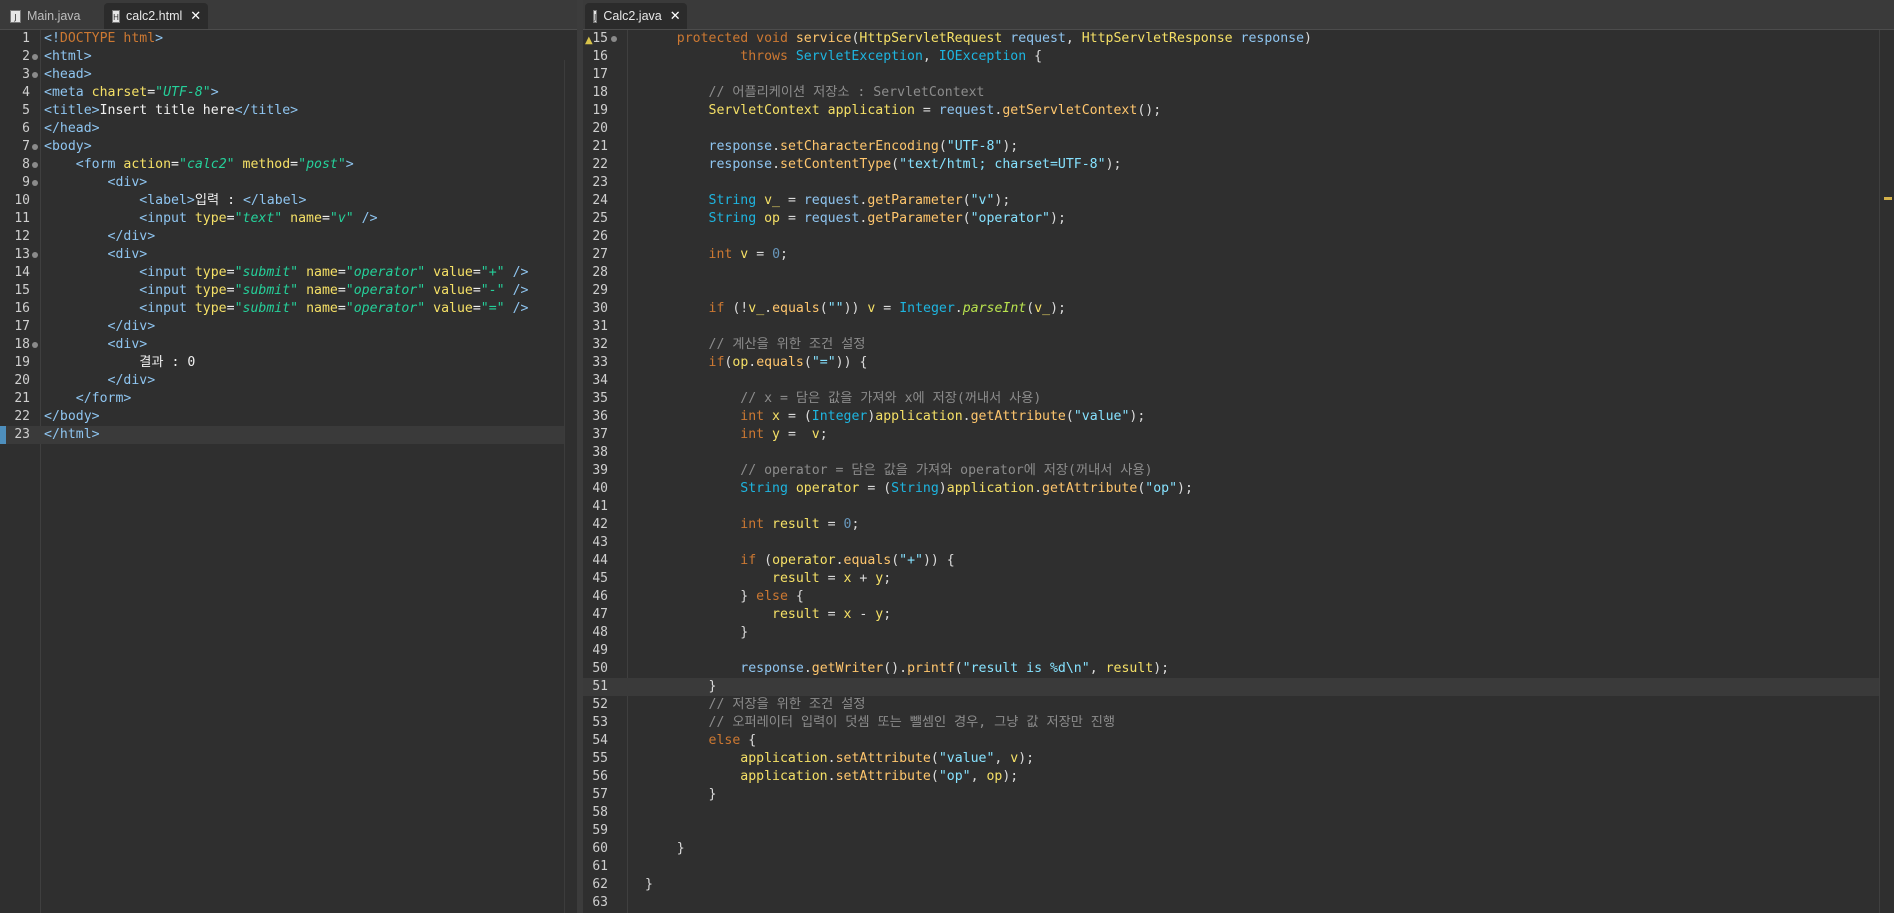 This screenshot has height=913, width=1894. Describe the element at coordinates (1238, 399) in the screenshot. I see `code-line: 35 // x = 담은 값을 가져와 x에 저장(꺼내서 사용)` at that location.